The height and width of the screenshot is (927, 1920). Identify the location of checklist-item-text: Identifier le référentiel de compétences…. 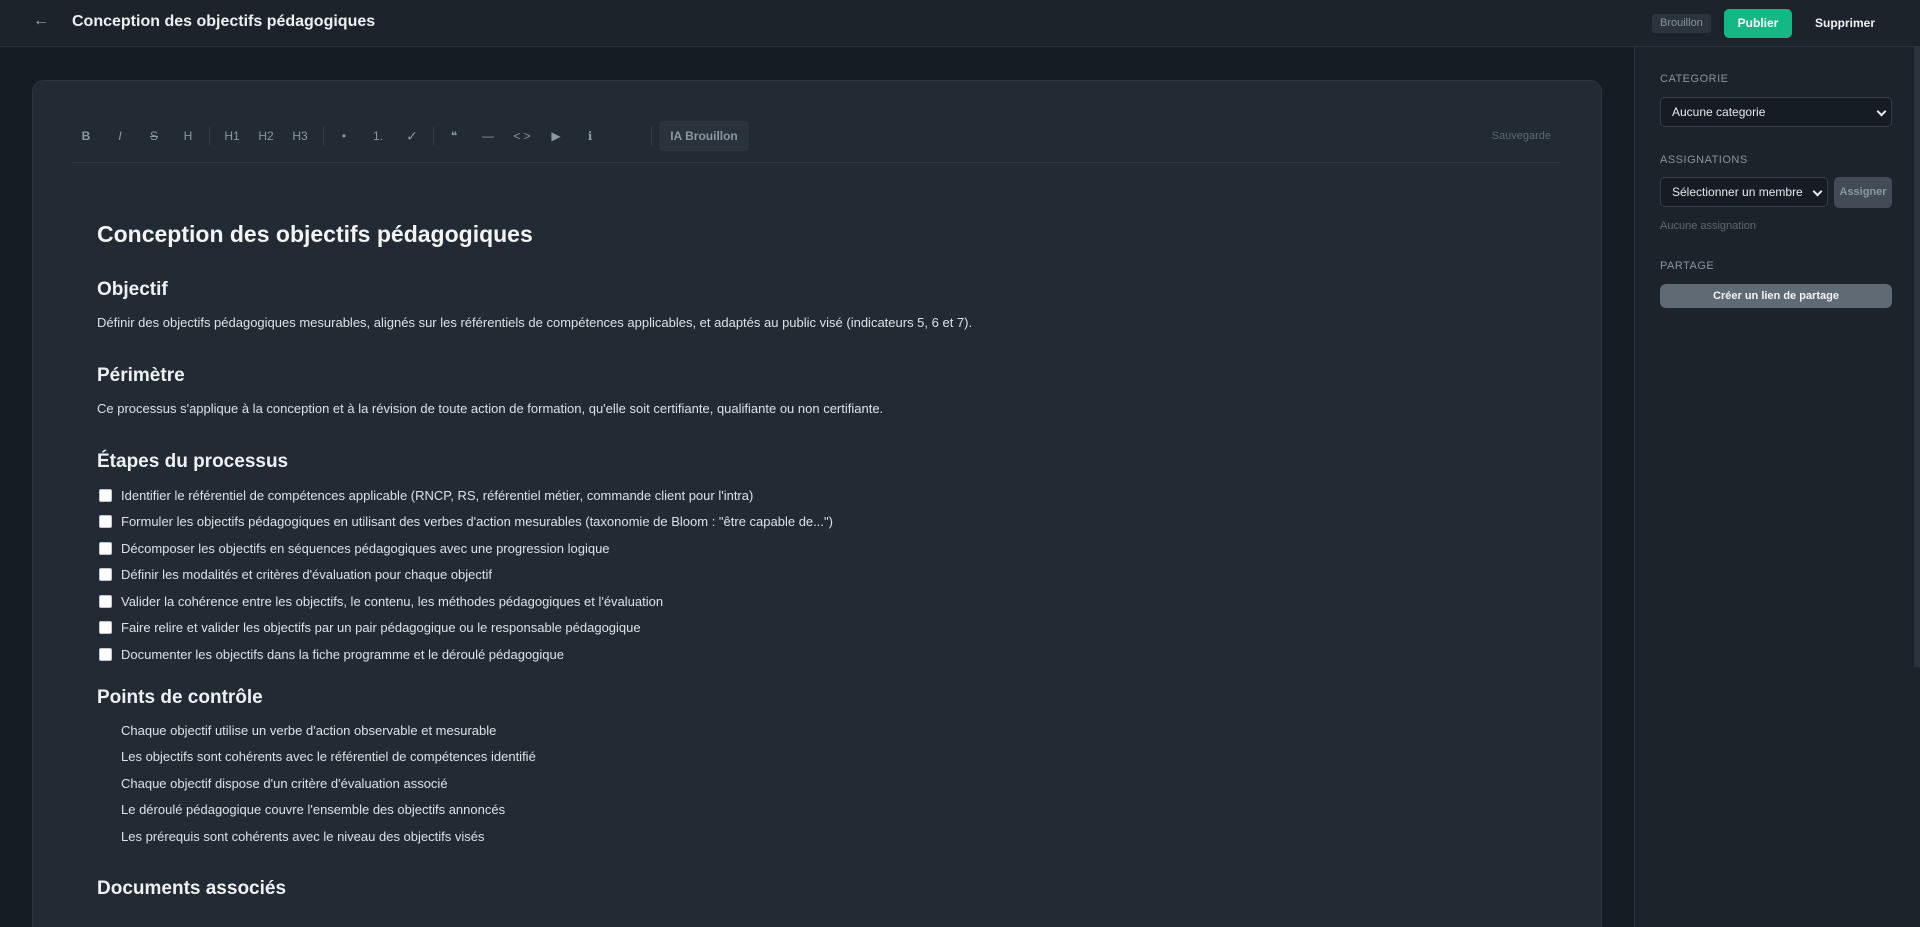
(437, 495).